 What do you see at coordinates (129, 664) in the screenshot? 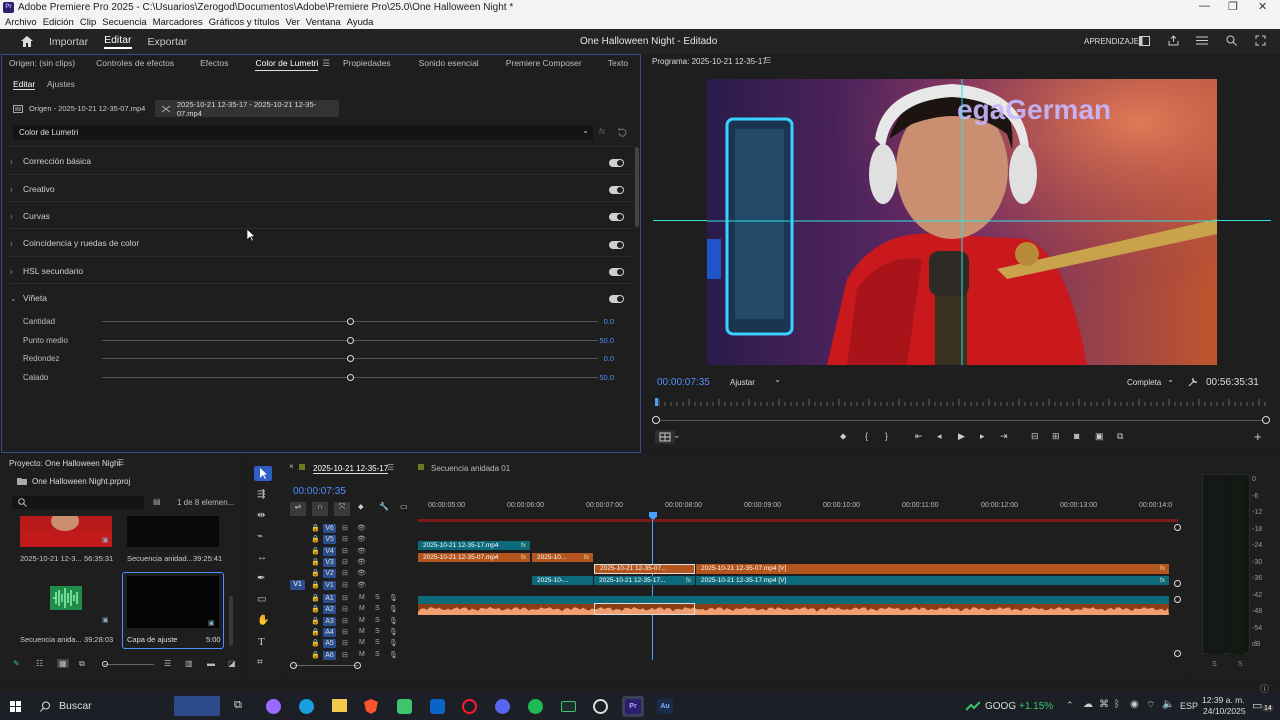
I see `zoom-slider` at bounding box center [129, 664].